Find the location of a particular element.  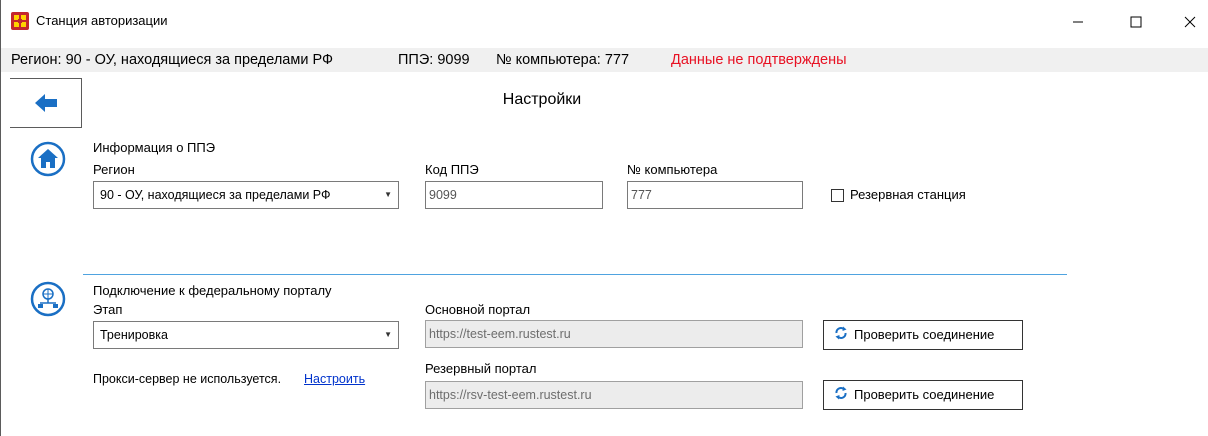

minimize-icon is located at coordinates (1078, 22).